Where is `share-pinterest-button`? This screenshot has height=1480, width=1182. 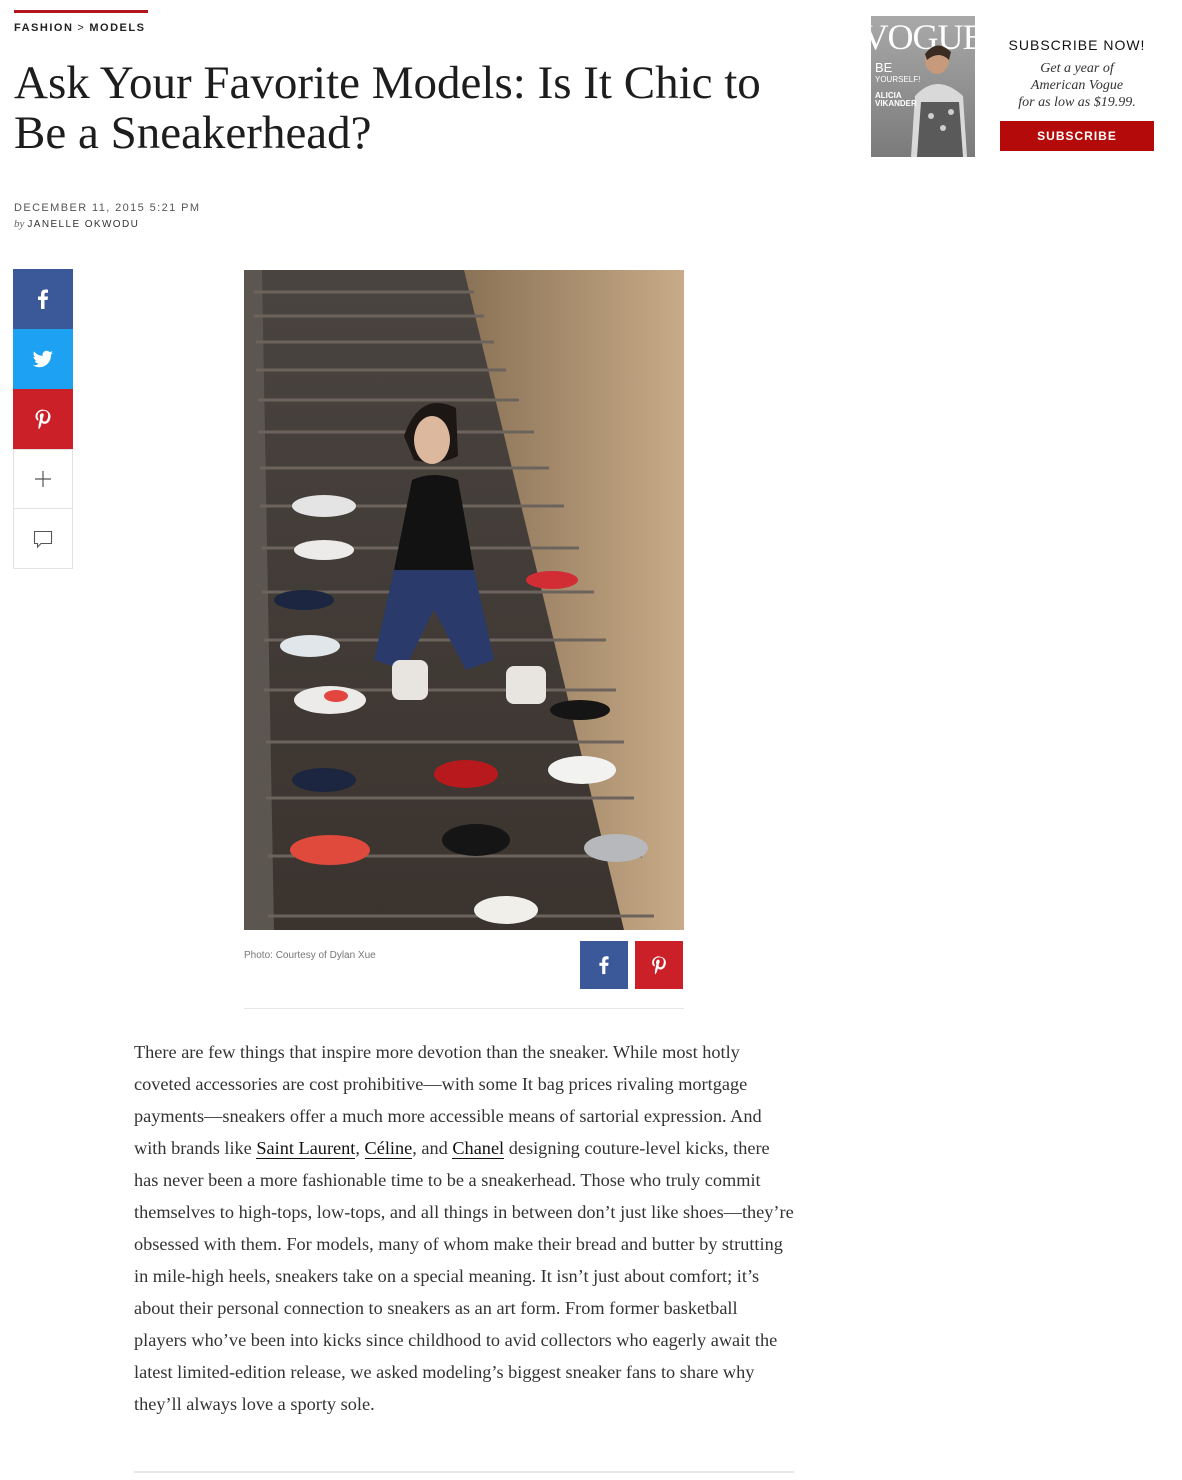
share-pinterest-button is located at coordinates (43, 419).